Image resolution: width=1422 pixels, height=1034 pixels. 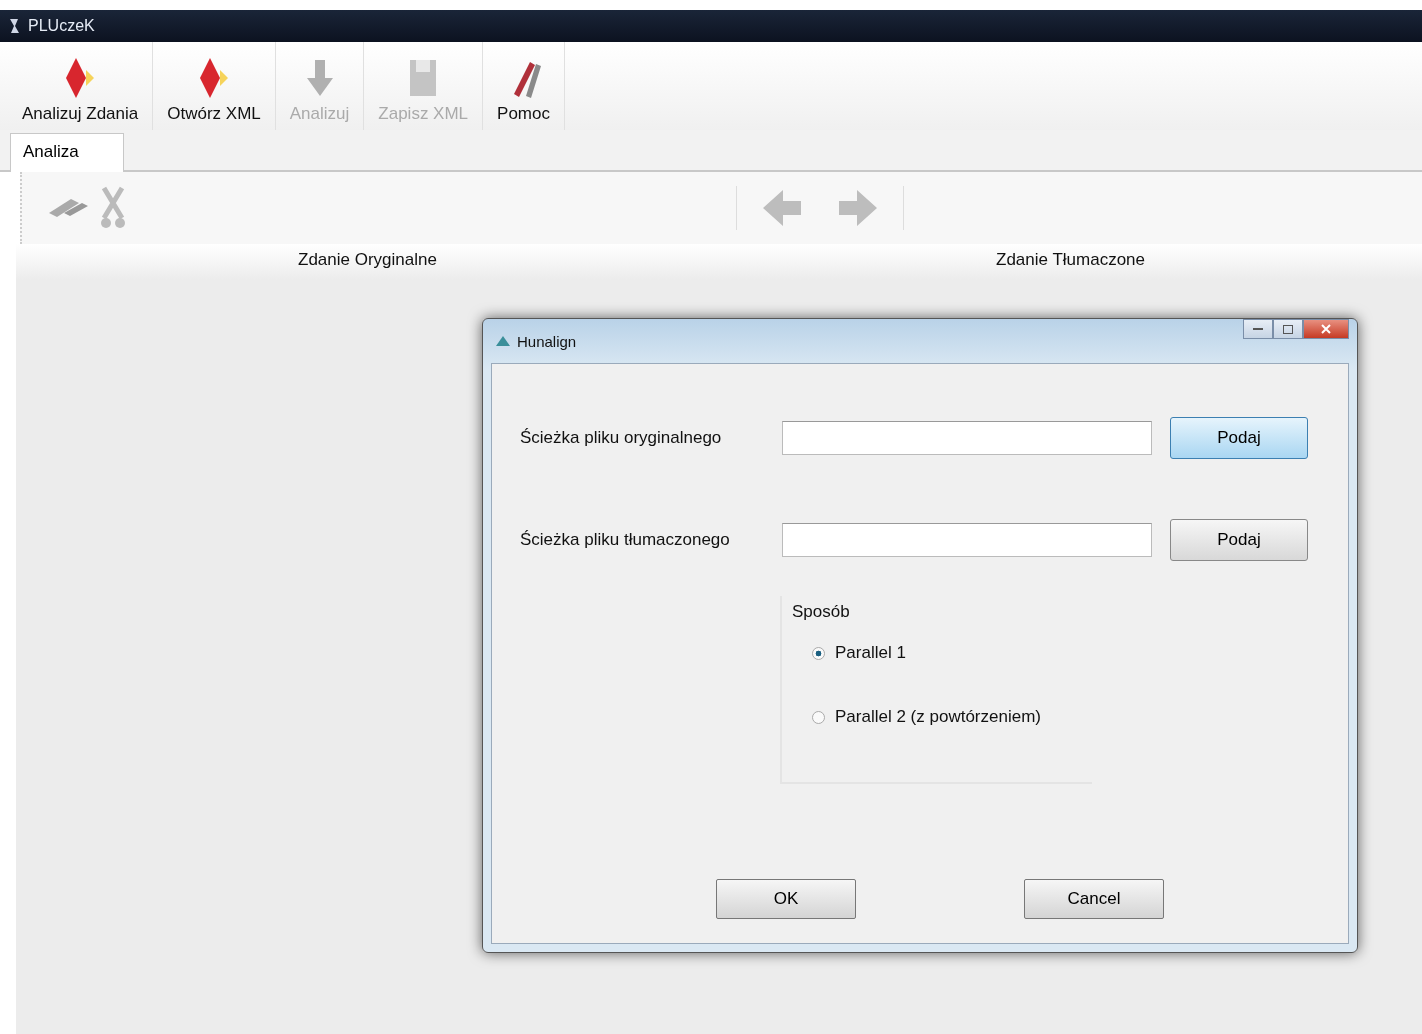 I want to click on close-icon, so click(x=1326, y=329).